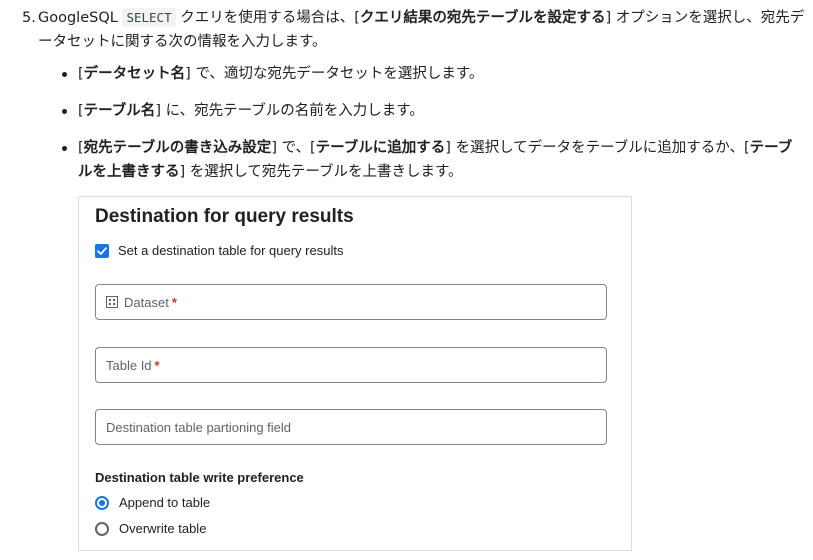 The image size is (813, 560). I want to click on list-item-text: ] で、適切な宛先データセットを選択します。, so click(334, 74).